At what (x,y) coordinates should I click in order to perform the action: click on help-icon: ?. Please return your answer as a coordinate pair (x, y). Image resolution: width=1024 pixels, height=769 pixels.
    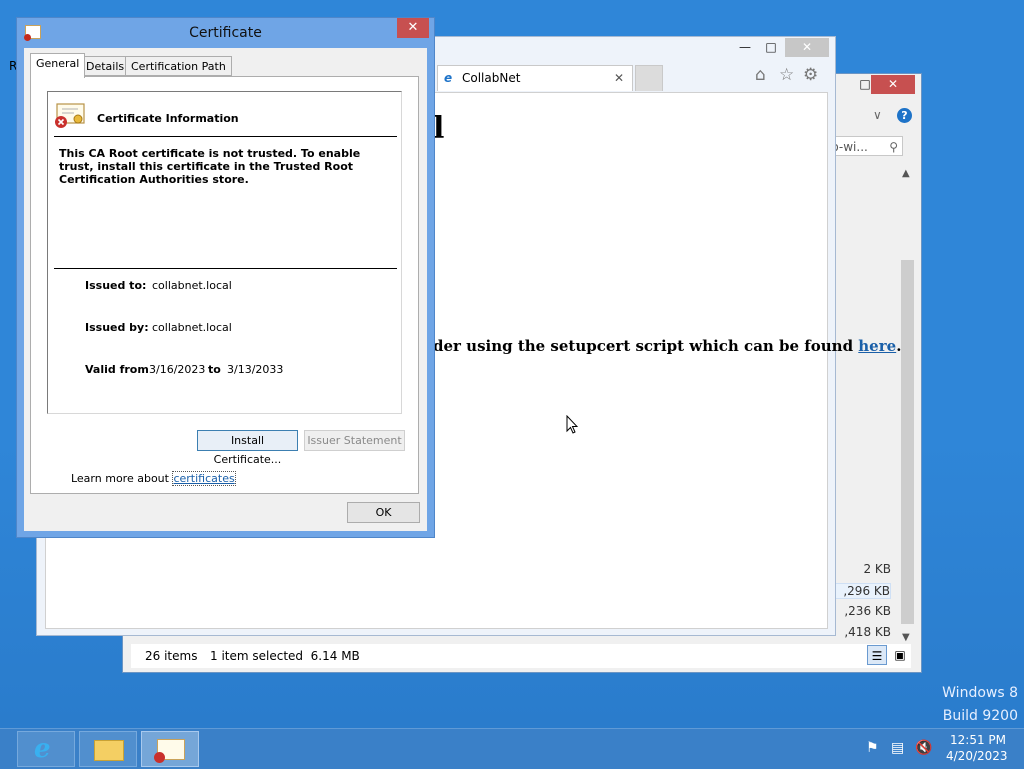
    Looking at the image, I should click on (904, 115).